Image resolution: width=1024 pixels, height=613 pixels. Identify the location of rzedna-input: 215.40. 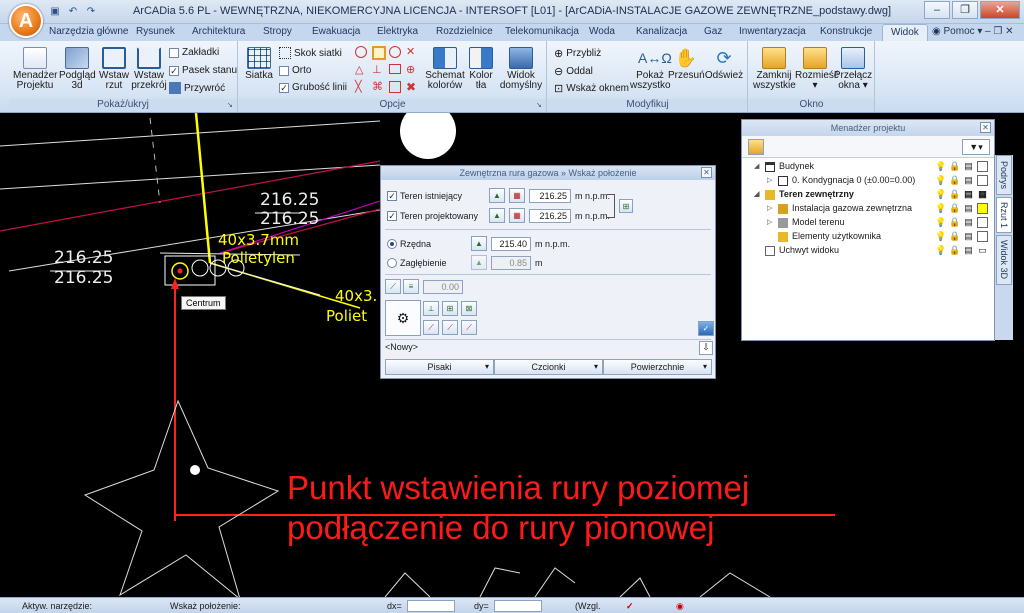
(511, 244).